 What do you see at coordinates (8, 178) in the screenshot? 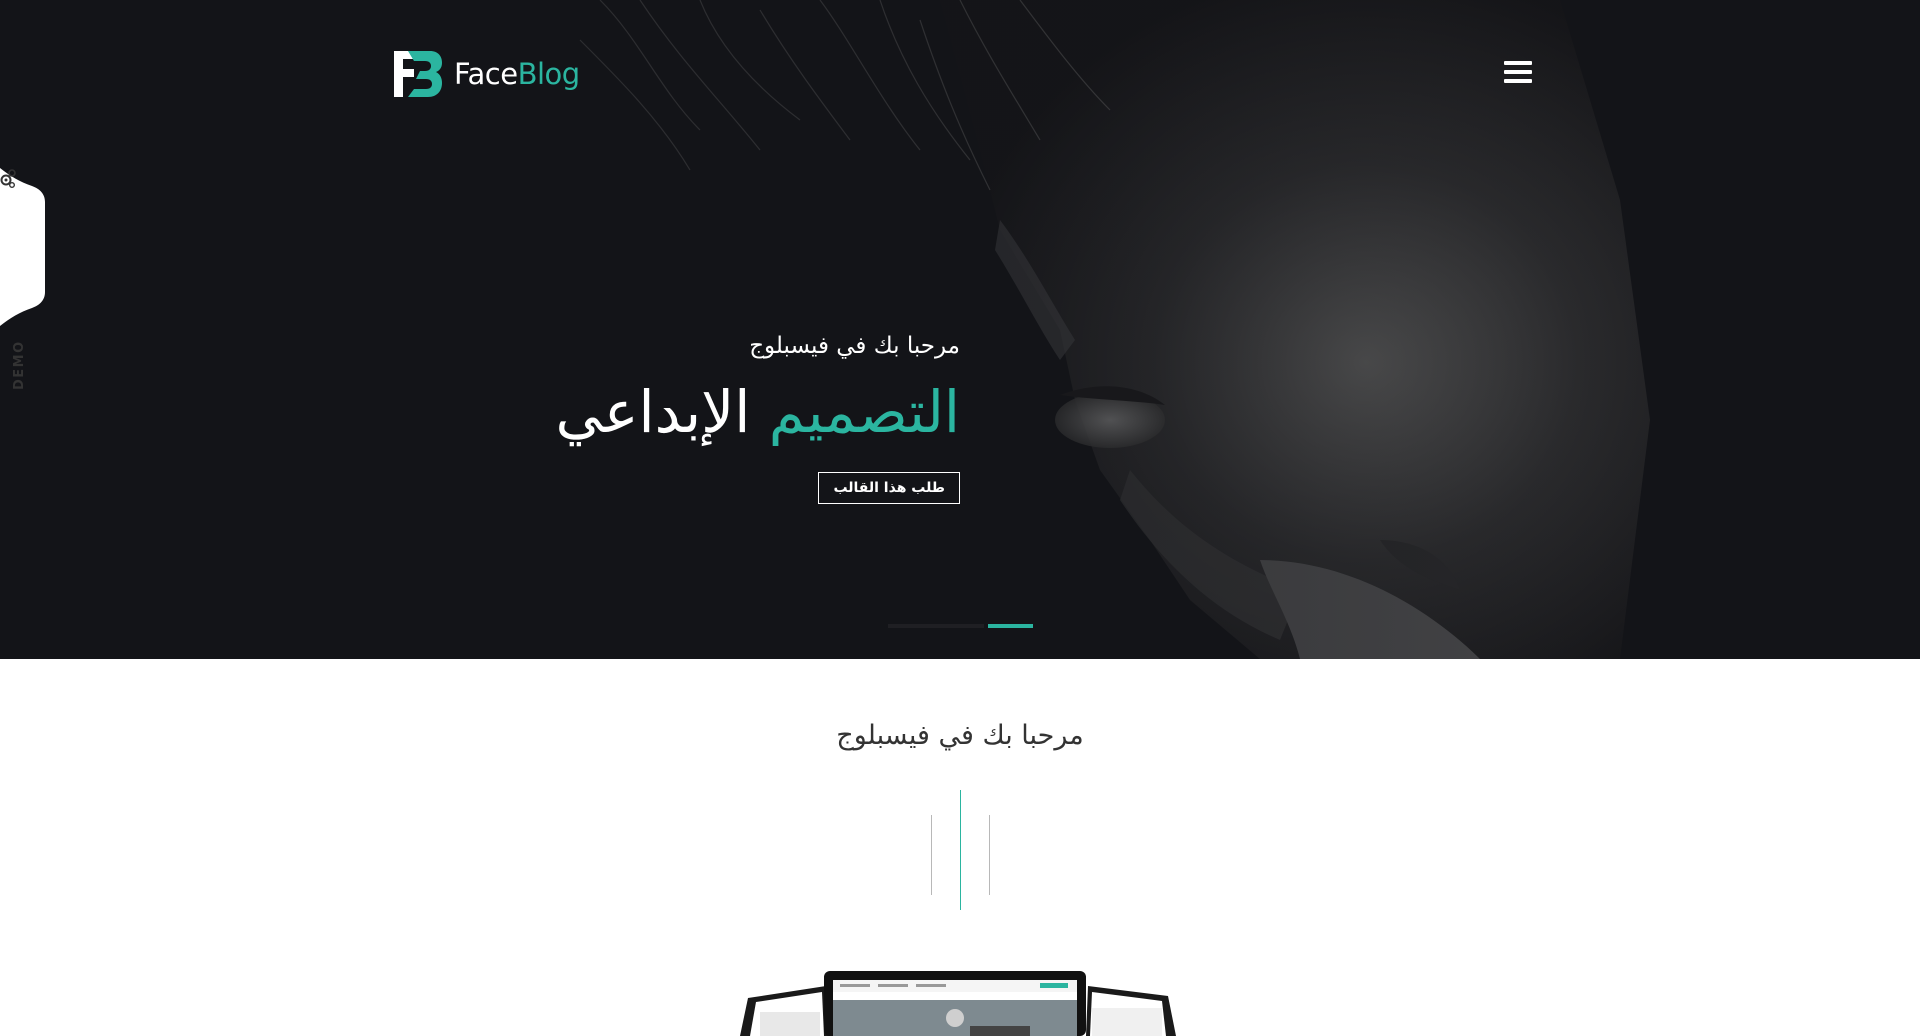
I see `gears-icon` at bounding box center [8, 178].